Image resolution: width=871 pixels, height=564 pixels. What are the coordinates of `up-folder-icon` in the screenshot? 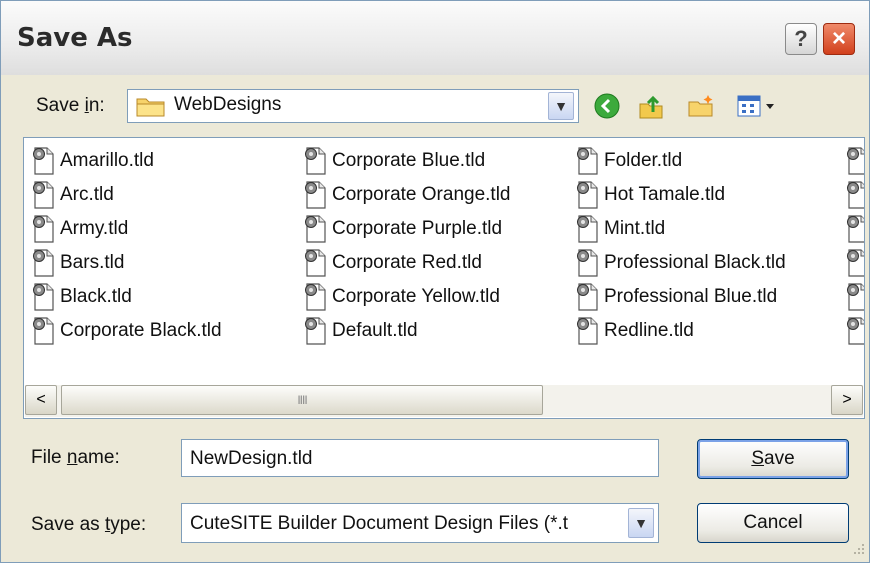 It's located at (651, 106).